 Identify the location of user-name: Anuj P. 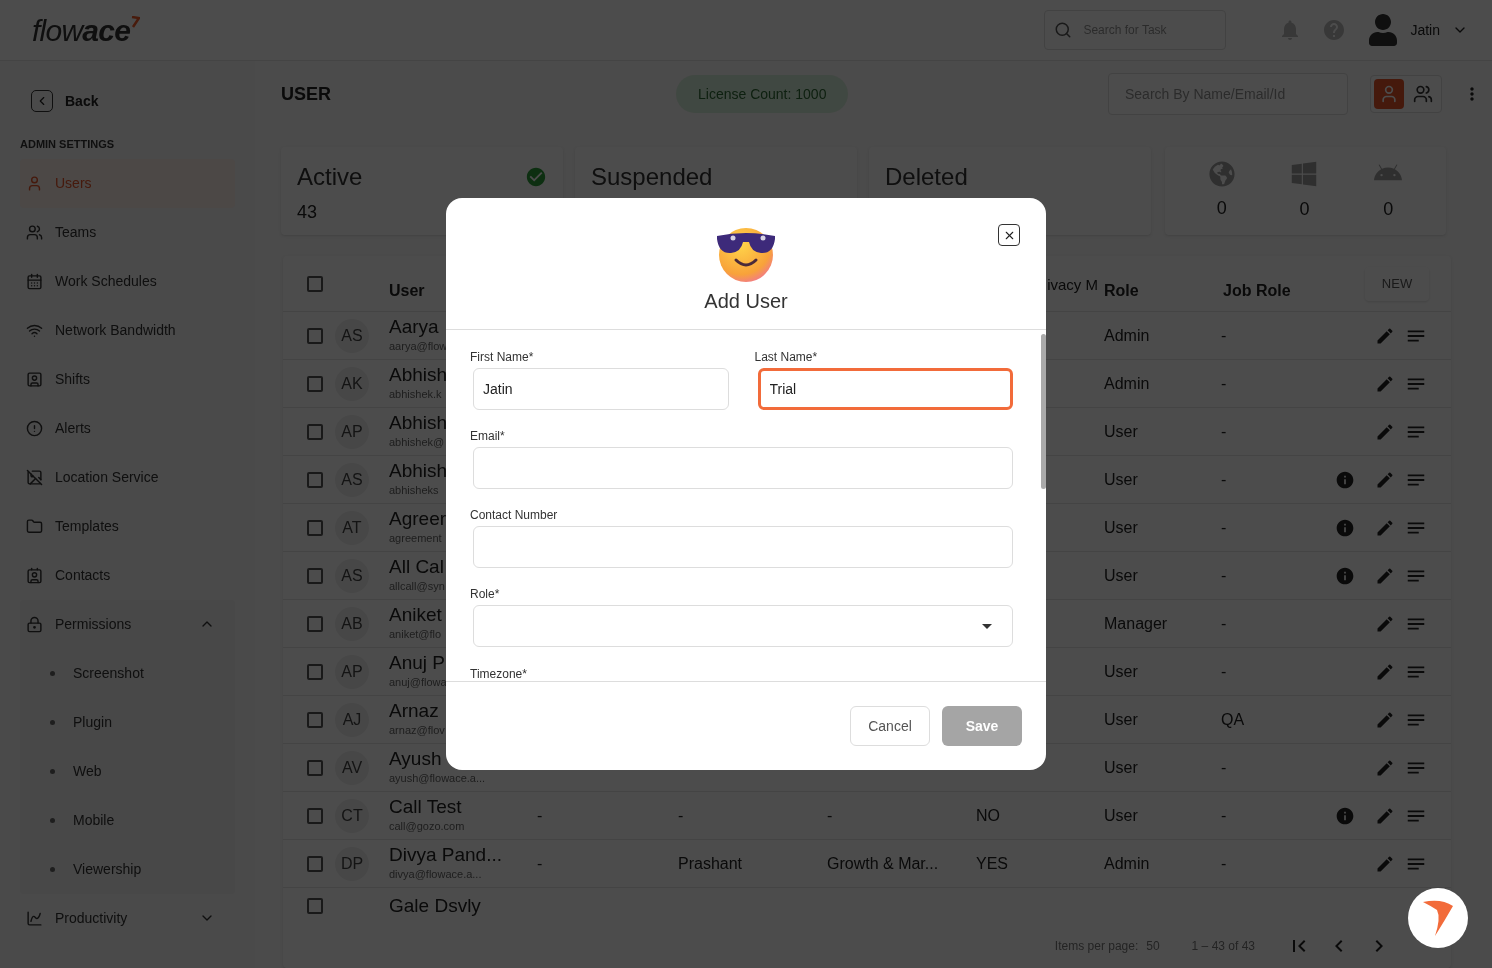
(417, 663).